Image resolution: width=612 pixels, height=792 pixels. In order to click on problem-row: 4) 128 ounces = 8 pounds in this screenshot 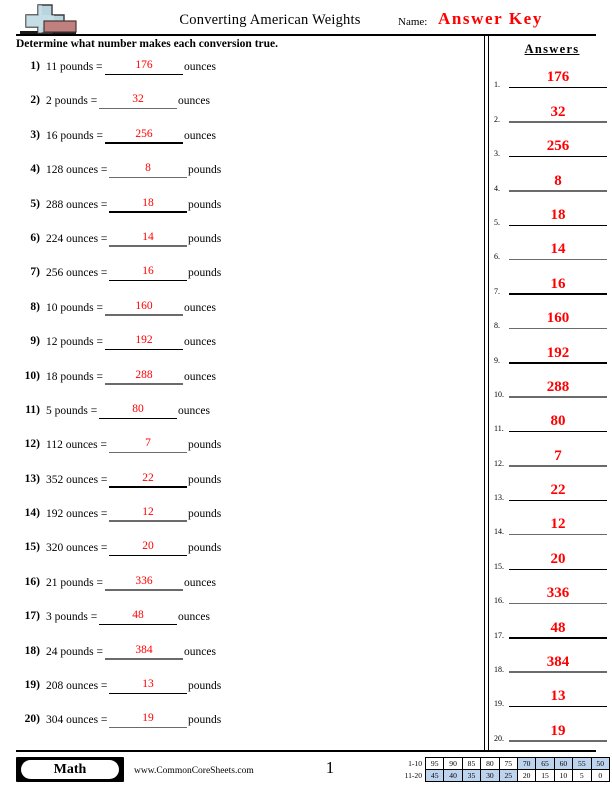, I will do `click(240, 172)`.